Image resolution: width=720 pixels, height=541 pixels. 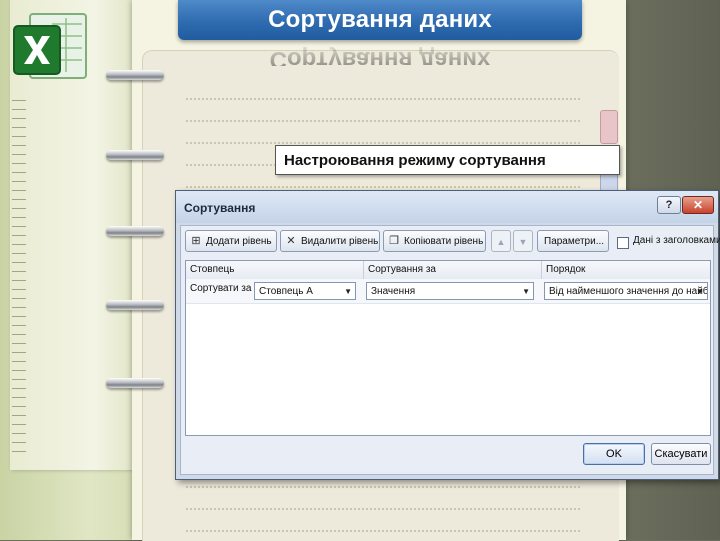 What do you see at coordinates (681, 454) in the screenshot?
I see `cancel-button: Скасувати` at bounding box center [681, 454].